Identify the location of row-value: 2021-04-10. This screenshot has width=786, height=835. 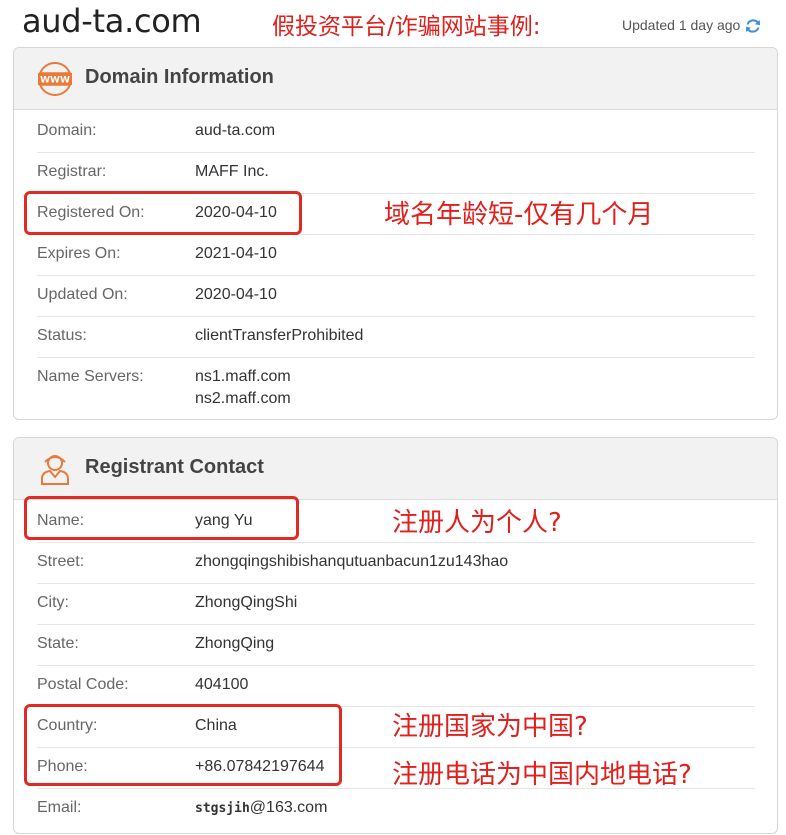
(236, 253).